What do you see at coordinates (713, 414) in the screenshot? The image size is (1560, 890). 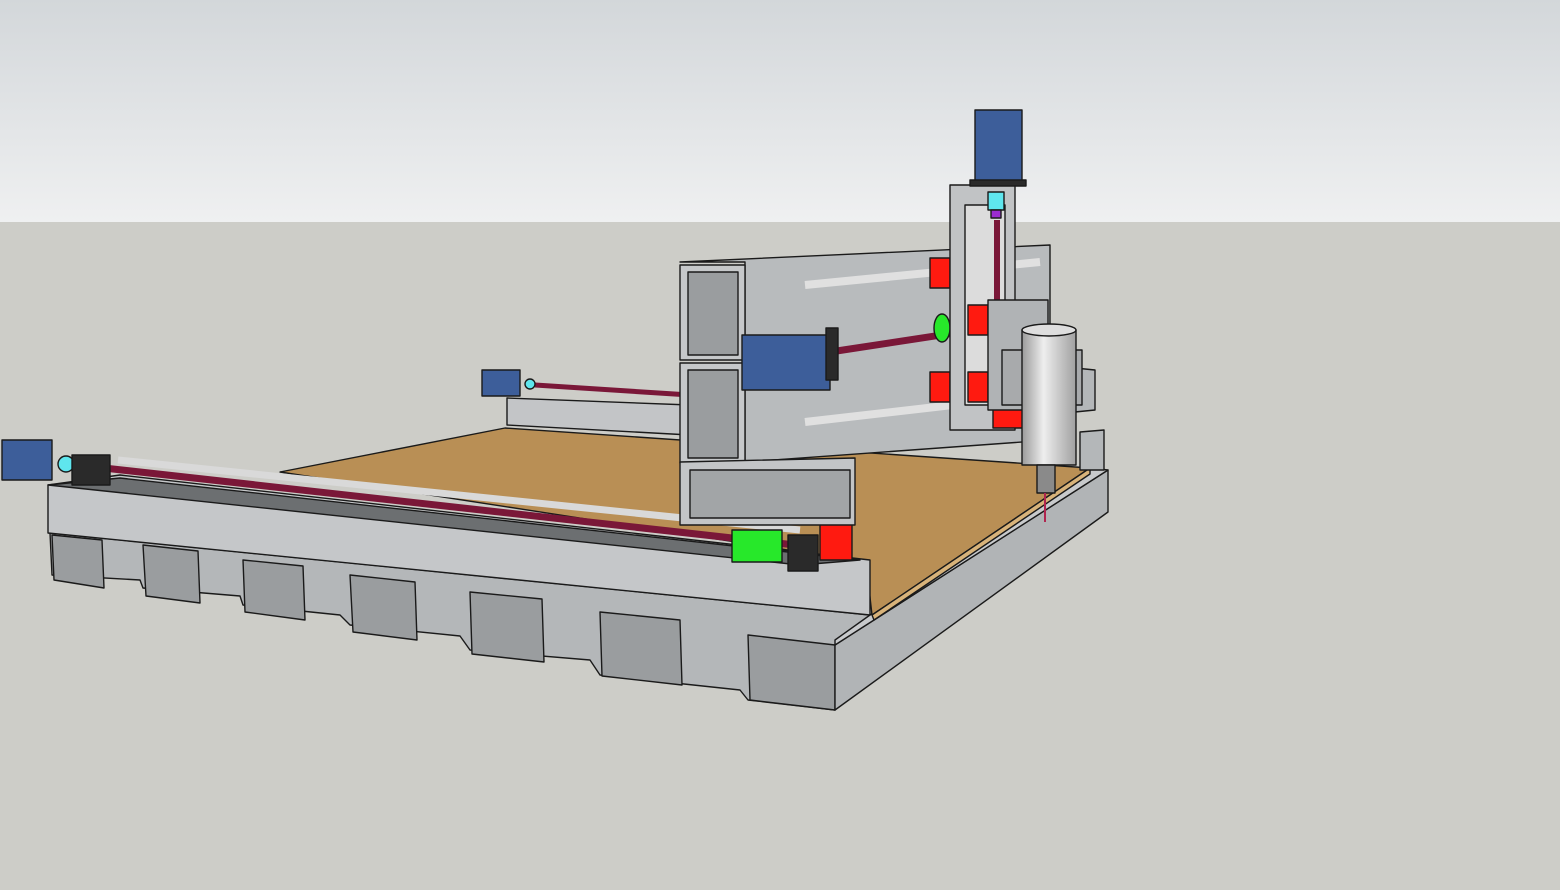 I see `gantry-upright-bottom-inner` at bounding box center [713, 414].